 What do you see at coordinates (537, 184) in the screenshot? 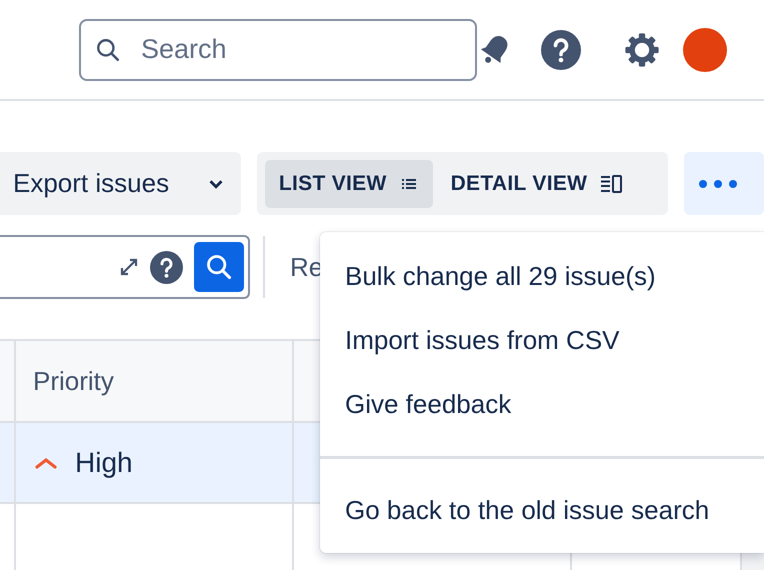
I see `view-tab: DETAIL VIEW` at bounding box center [537, 184].